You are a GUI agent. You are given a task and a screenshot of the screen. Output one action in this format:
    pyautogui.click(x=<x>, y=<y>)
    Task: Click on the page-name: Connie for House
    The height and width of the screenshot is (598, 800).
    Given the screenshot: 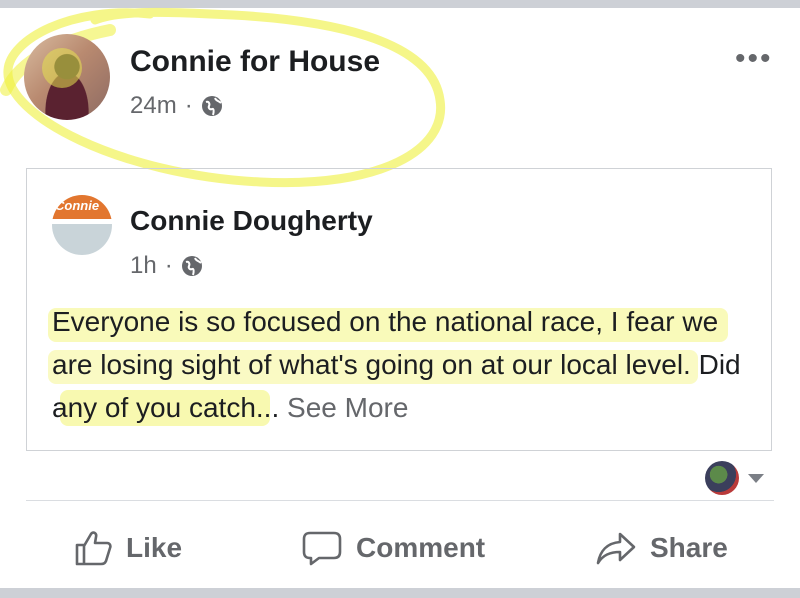 What is the action you would take?
    pyautogui.click(x=255, y=62)
    